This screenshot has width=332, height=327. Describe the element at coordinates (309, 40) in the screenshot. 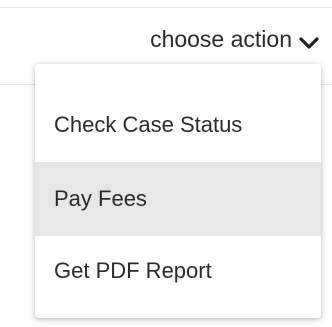

I see `chevron-down-icon` at that location.